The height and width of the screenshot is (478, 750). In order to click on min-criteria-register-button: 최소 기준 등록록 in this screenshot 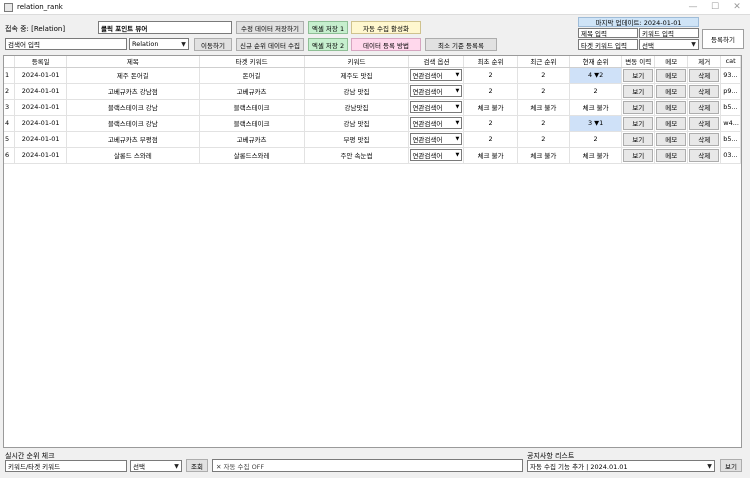, I will do `click(461, 44)`.